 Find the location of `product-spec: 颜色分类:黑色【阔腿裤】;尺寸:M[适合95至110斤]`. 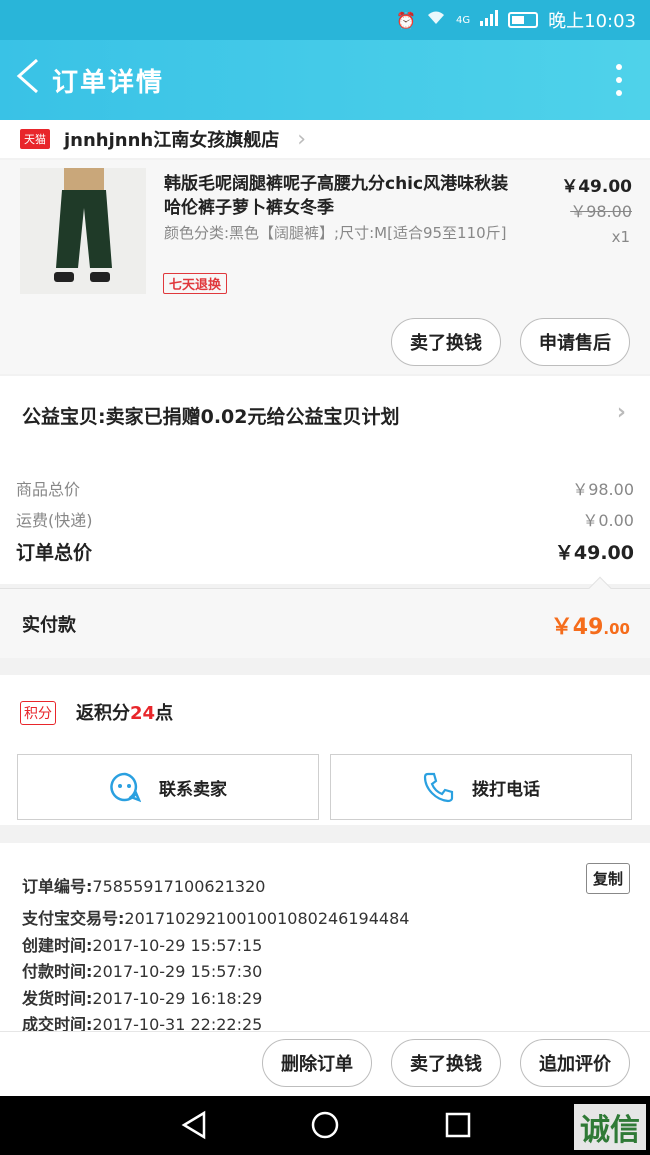

product-spec: 颜色分类:黑色【阔腿裤】;尺寸:M[适合95至110斤] is located at coordinates (335, 233).